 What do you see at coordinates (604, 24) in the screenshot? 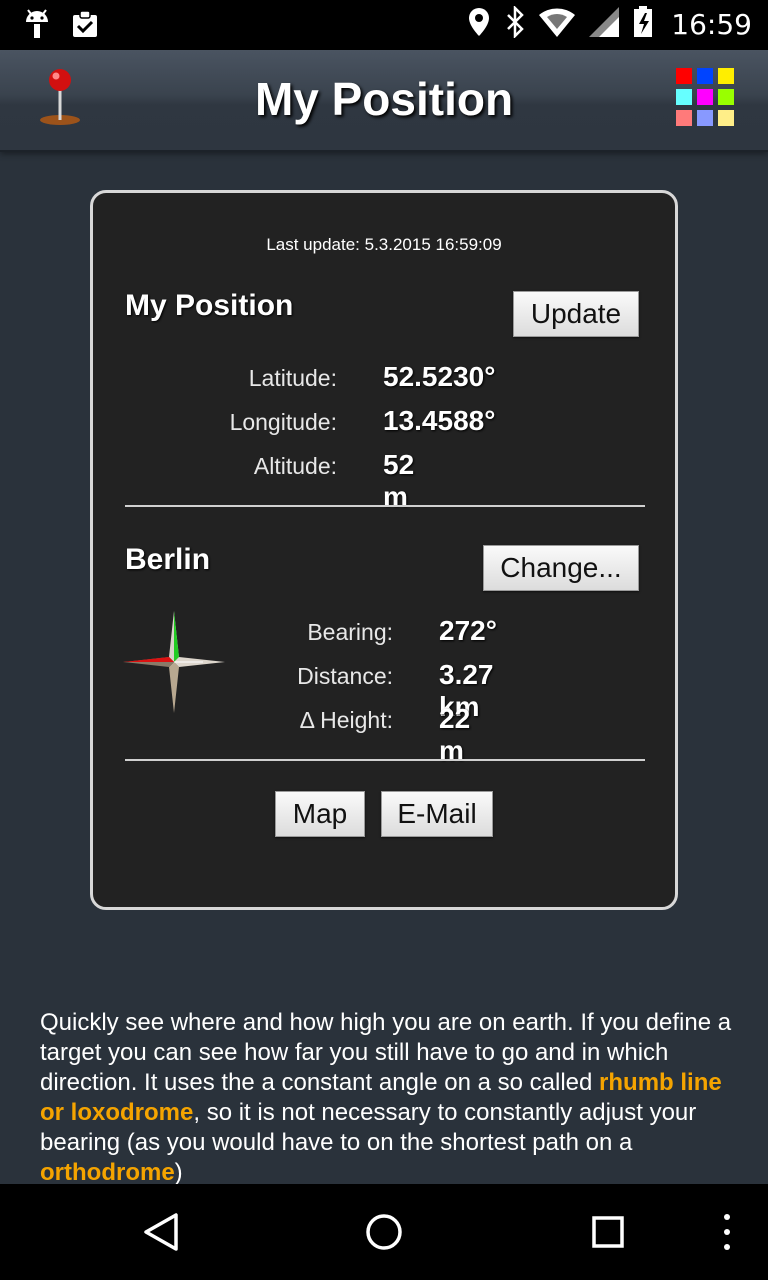
I see `cell-signal-icon` at bounding box center [604, 24].